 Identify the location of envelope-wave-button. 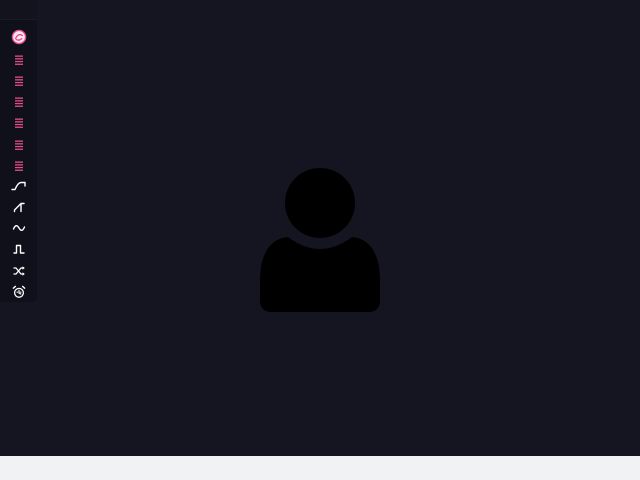
(18, 185).